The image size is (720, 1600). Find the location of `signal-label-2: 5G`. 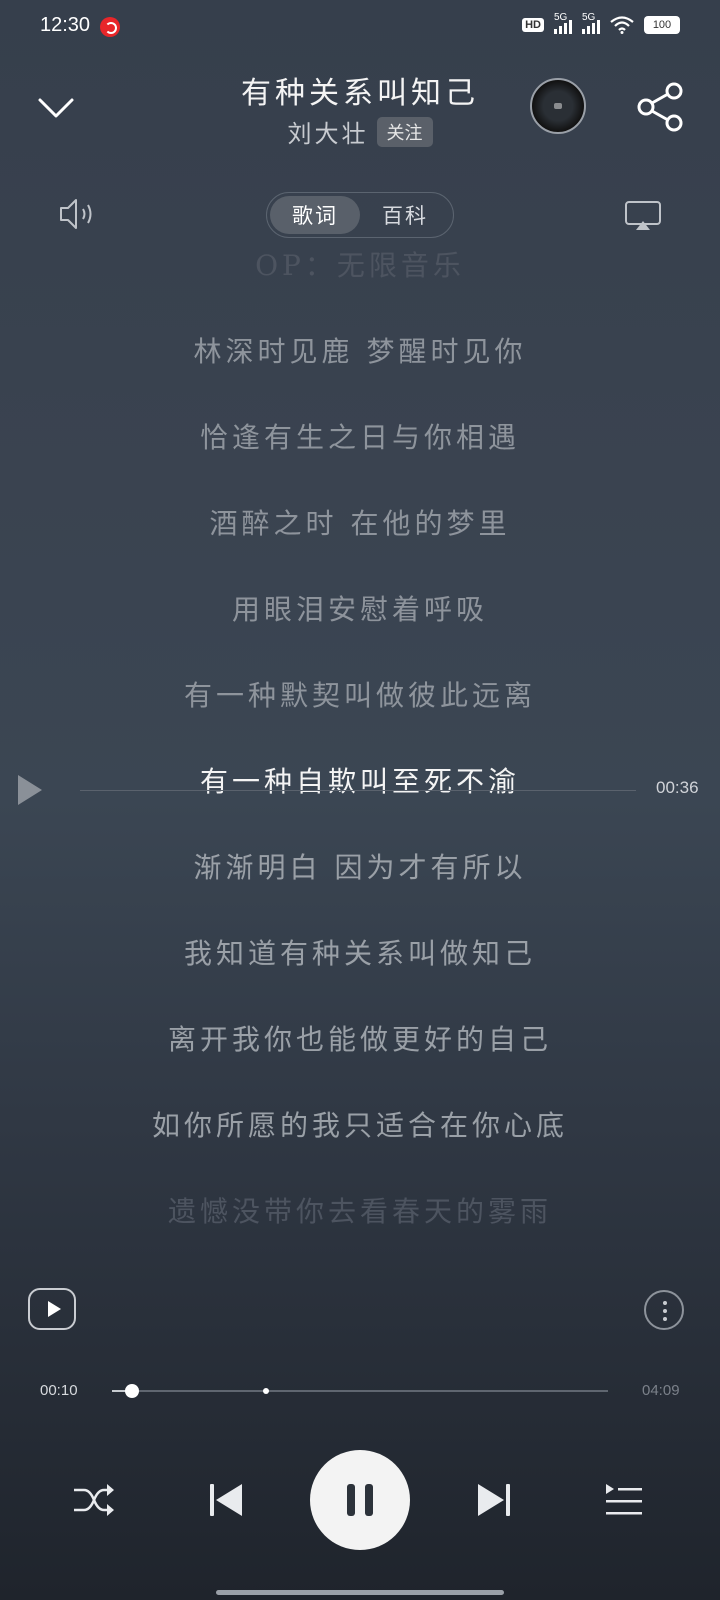

signal-label-2: 5G is located at coordinates (589, 17).